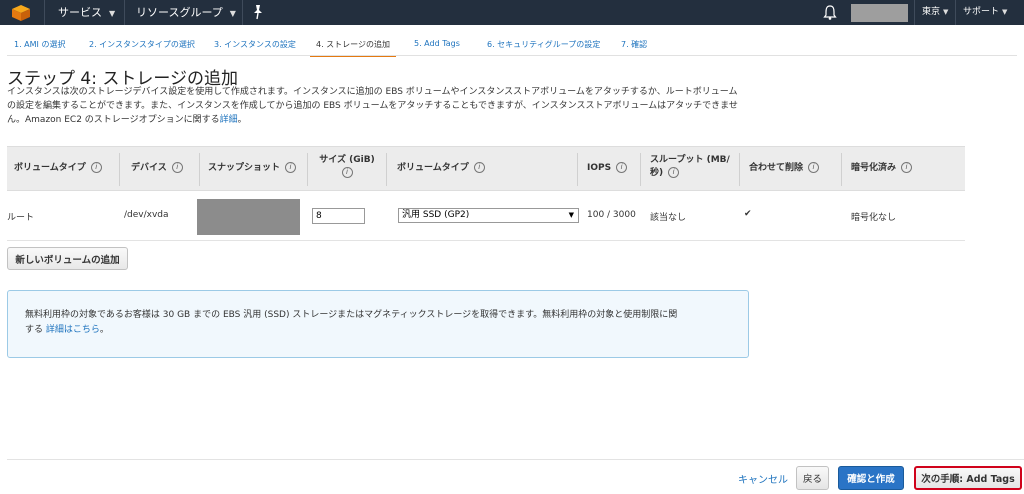  What do you see at coordinates (67, 258) in the screenshot?
I see `add-new-volume-button: 新しいボリュームの追加` at bounding box center [67, 258].